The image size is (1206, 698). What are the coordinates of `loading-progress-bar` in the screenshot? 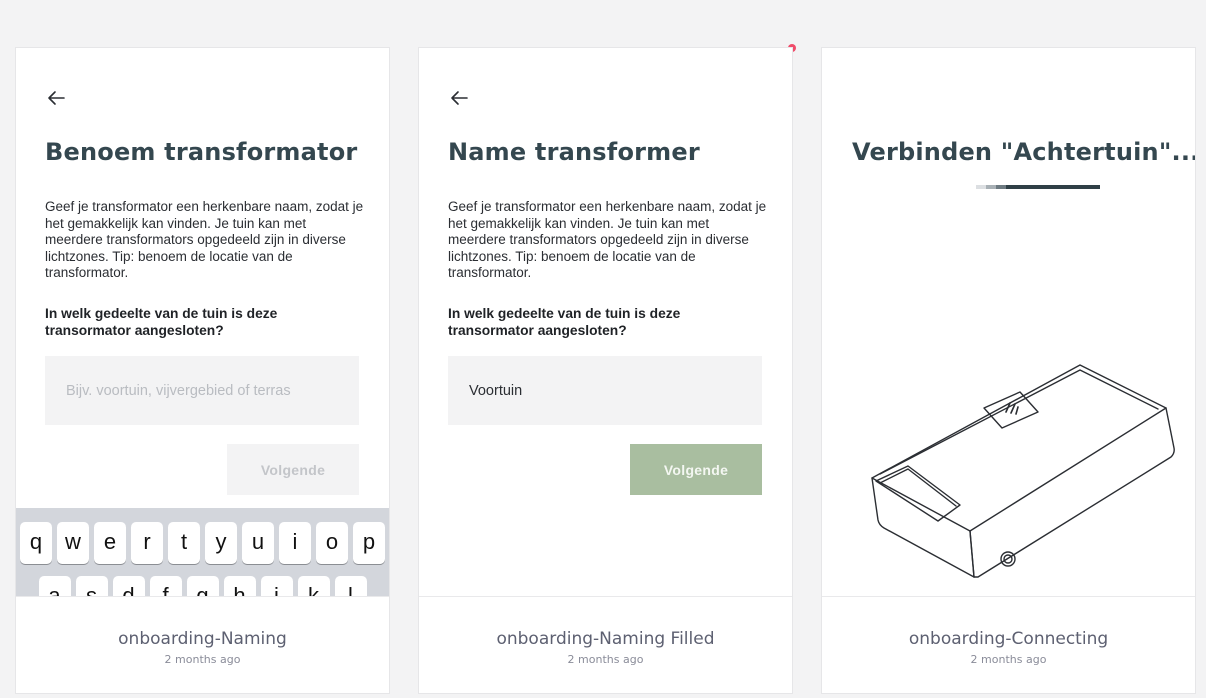 It's located at (1038, 187).